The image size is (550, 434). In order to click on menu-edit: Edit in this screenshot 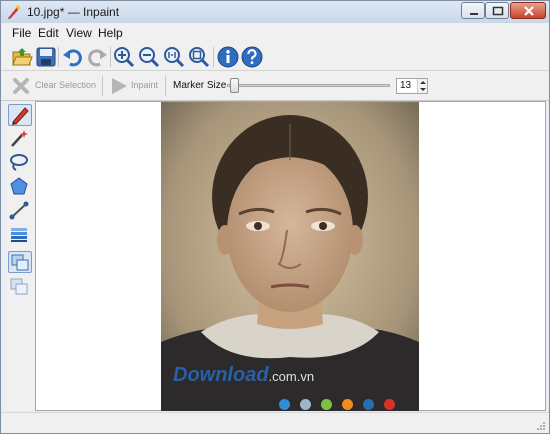, I will do `click(48, 33)`.